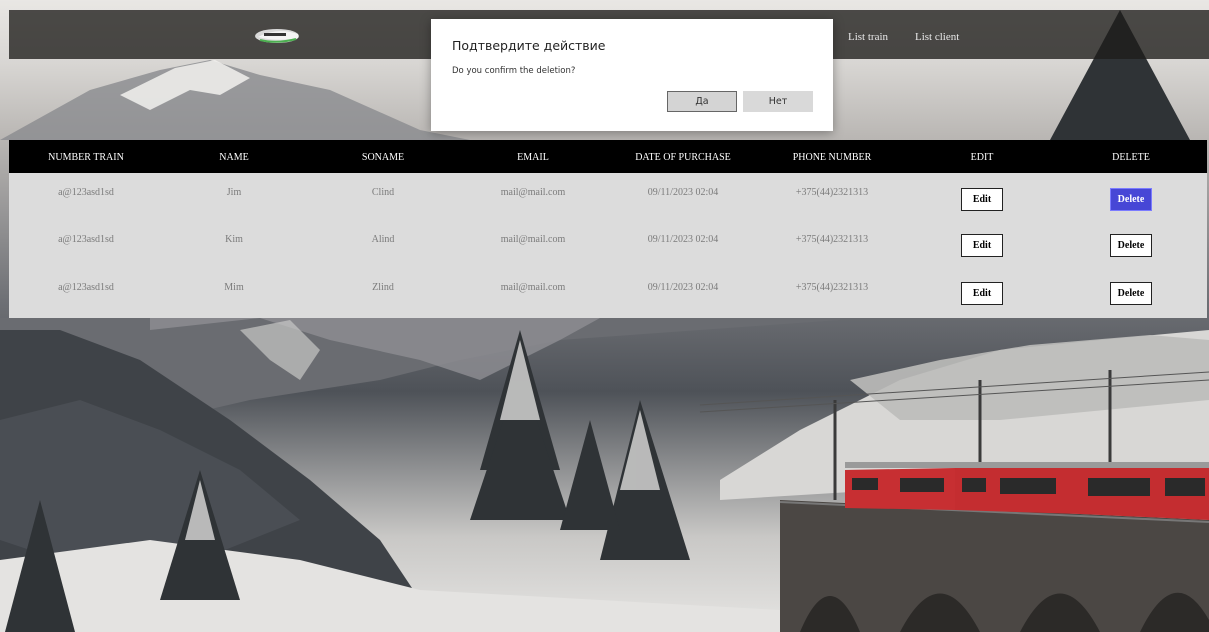  Describe the element at coordinates (832, 157) in the screenshot. I see `column-header-phone-number: PHONE NUMBER` at that location.